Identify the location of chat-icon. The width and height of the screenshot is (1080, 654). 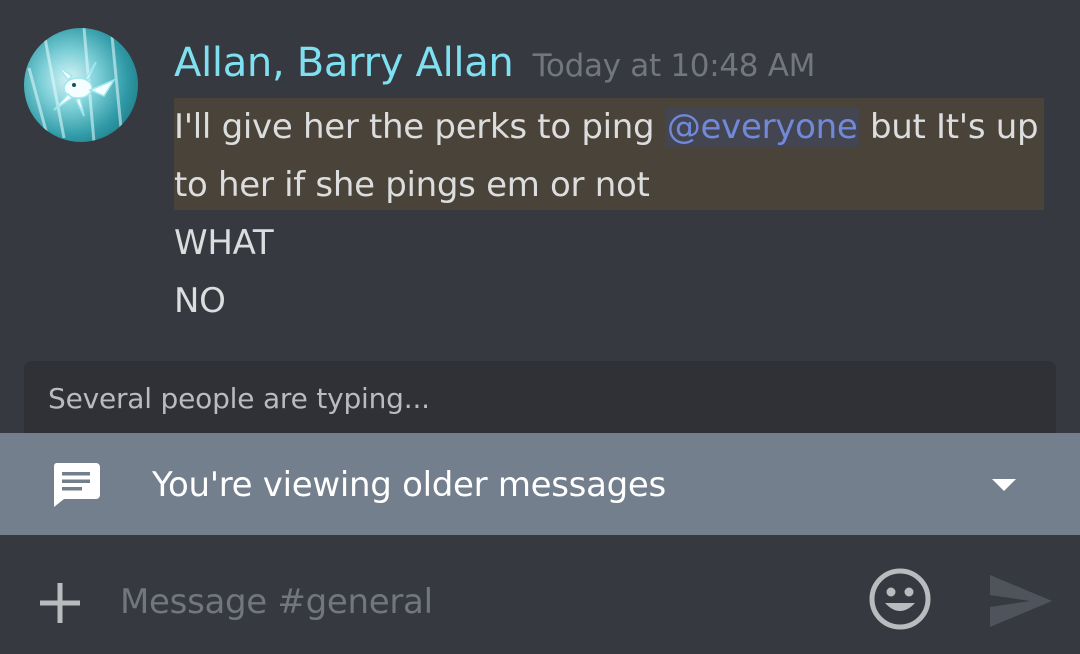
(76, 485).